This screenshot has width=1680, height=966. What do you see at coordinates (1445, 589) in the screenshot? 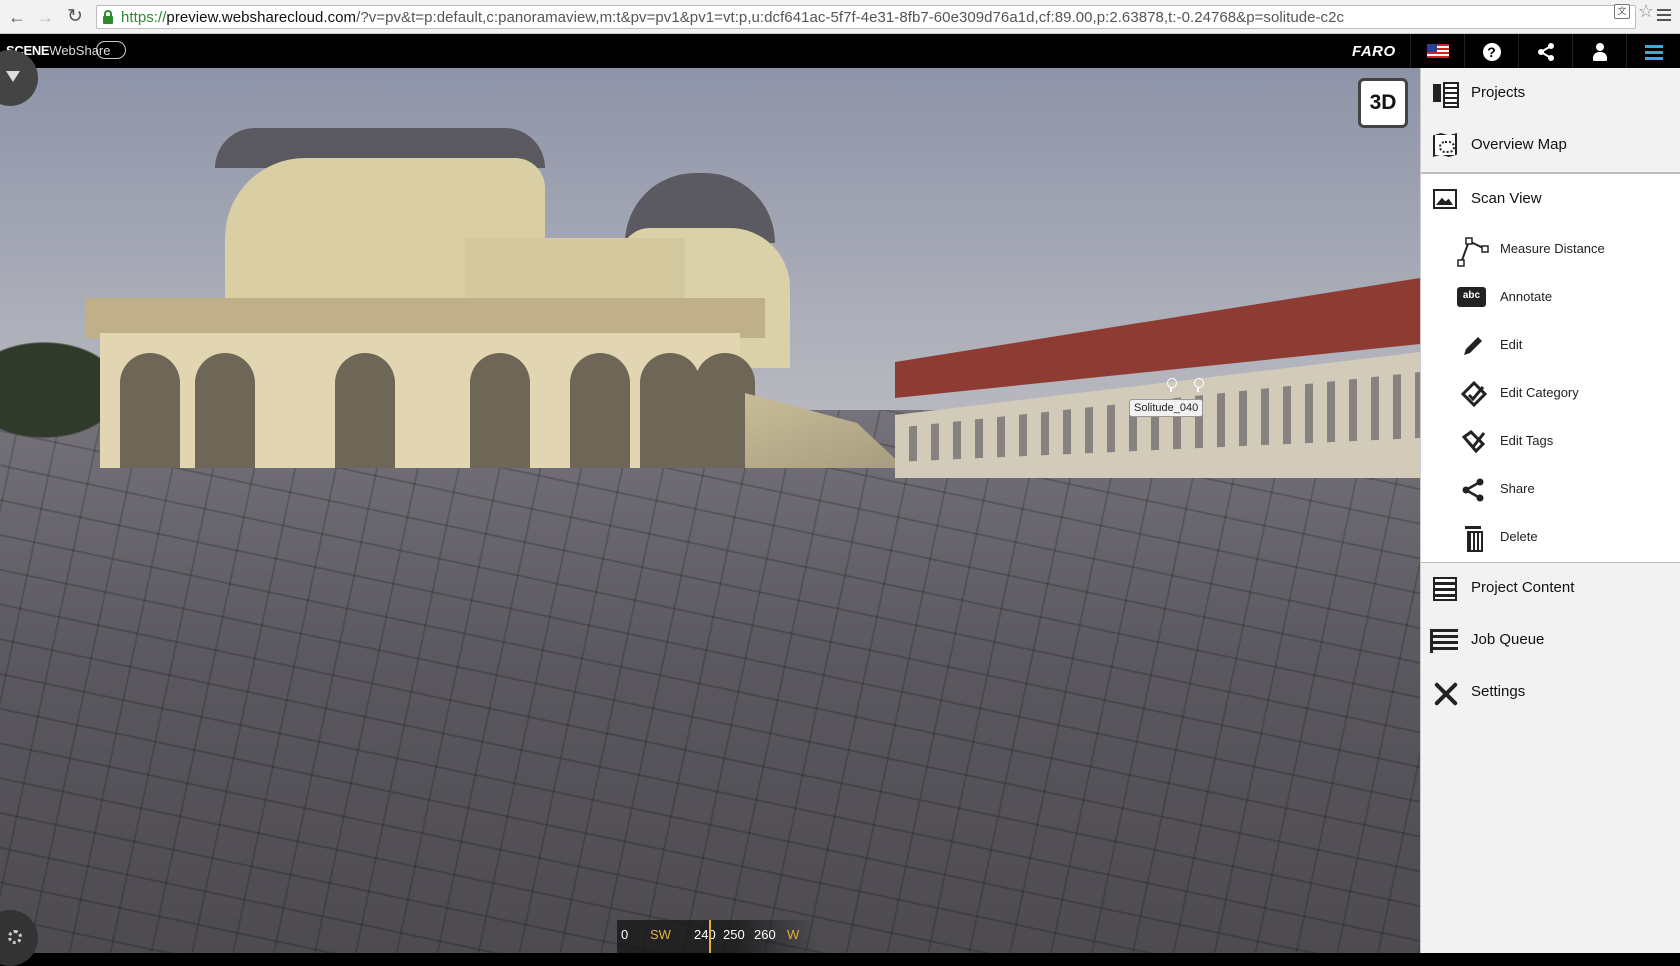
I see `list-icon` at bounding box center [1445, 589].